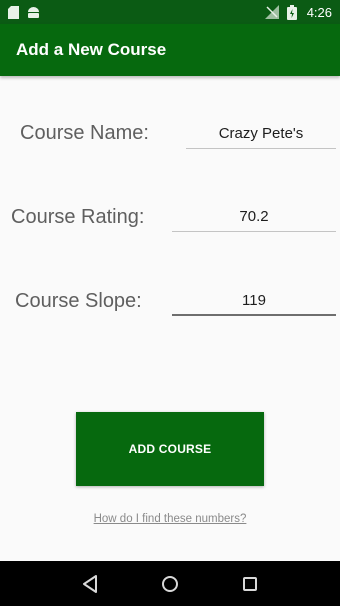 The image size is (340, 606). What do you see at coordinates (254, 301) in the screenshot?
I see `course-slope-field` at bounding box center [254, 301].